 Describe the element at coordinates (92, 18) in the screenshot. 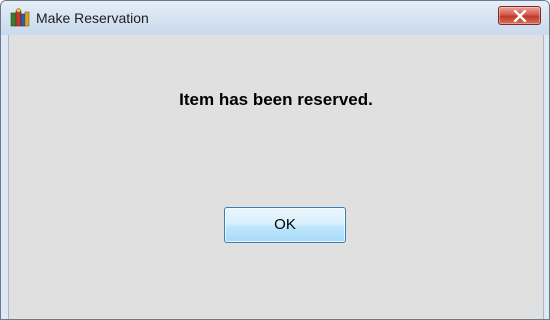

I see `window-title: Make Reservation` at that location.